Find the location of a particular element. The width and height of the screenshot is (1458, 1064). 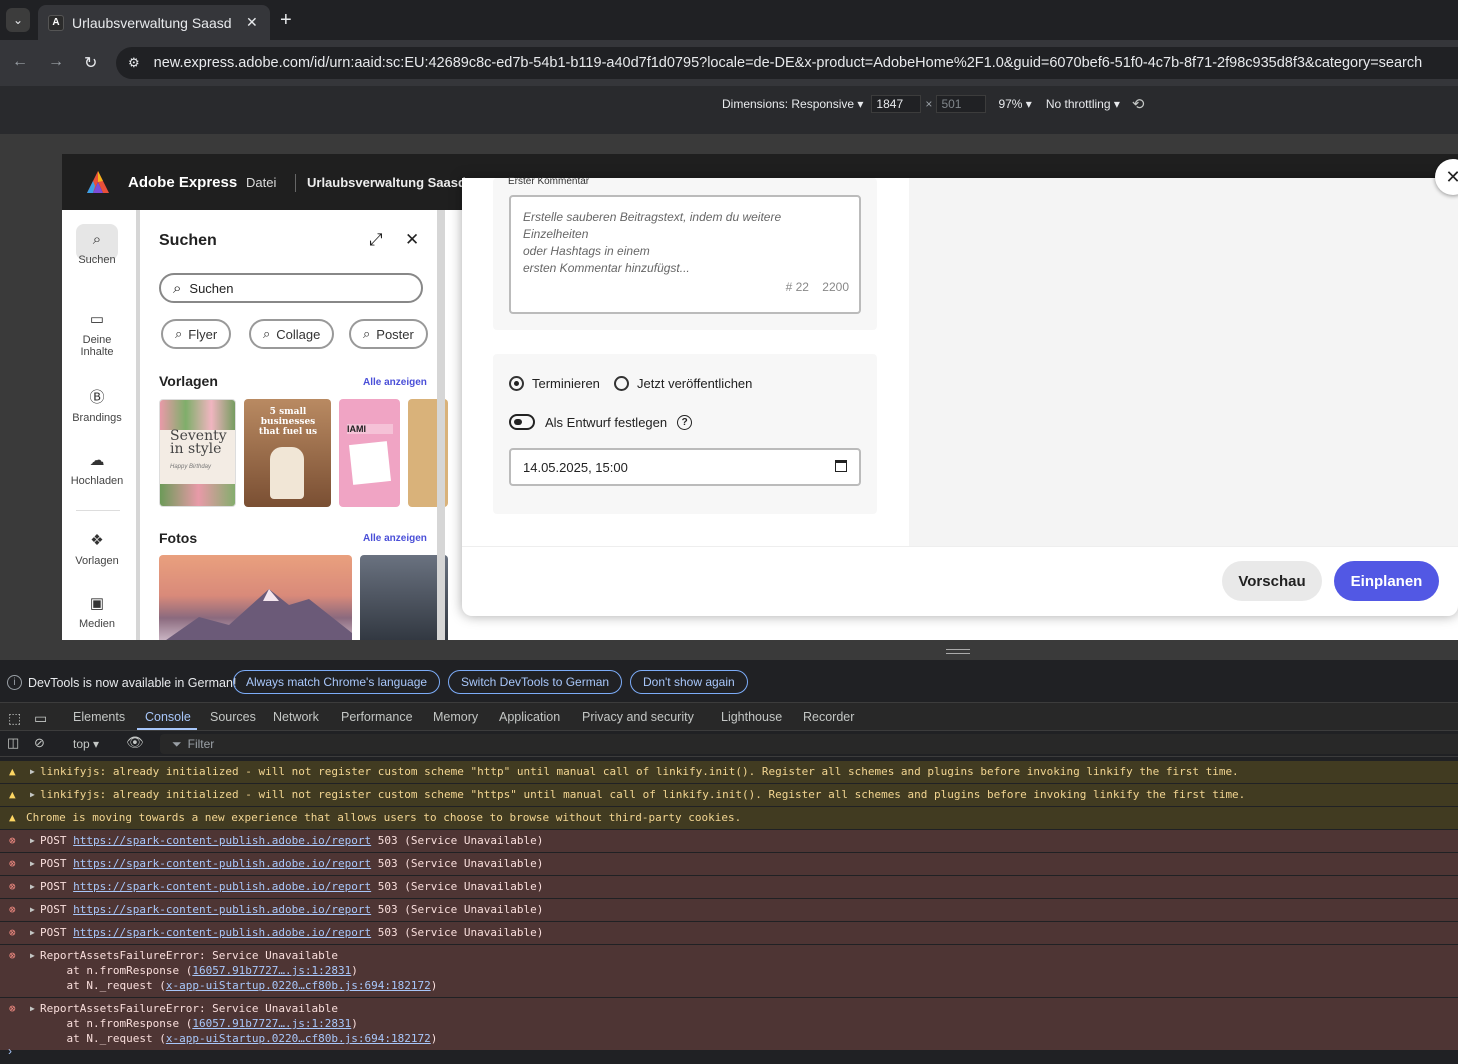

switch-to-german-button: Switch DevTools to German is located at coordinates (535, 682).